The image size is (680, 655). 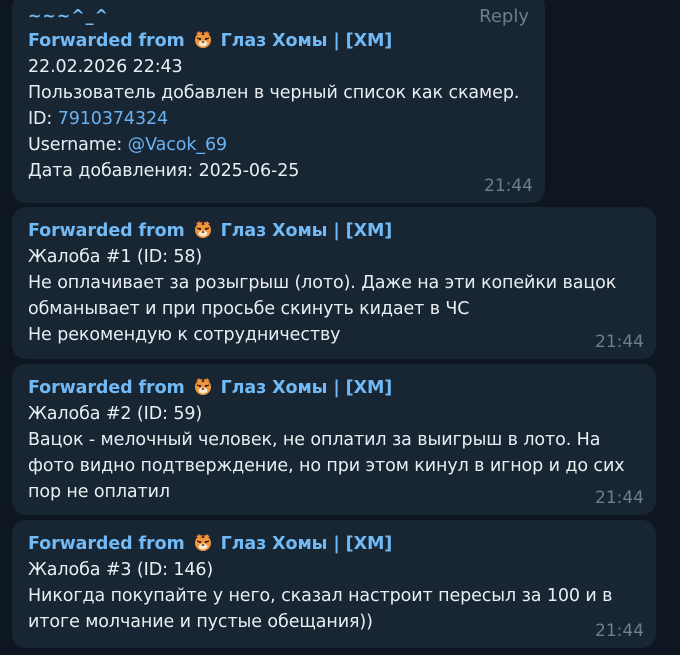 I want to click on message-text-line: итоге молчание и пустые обещания)), so click(x=200, y=622).